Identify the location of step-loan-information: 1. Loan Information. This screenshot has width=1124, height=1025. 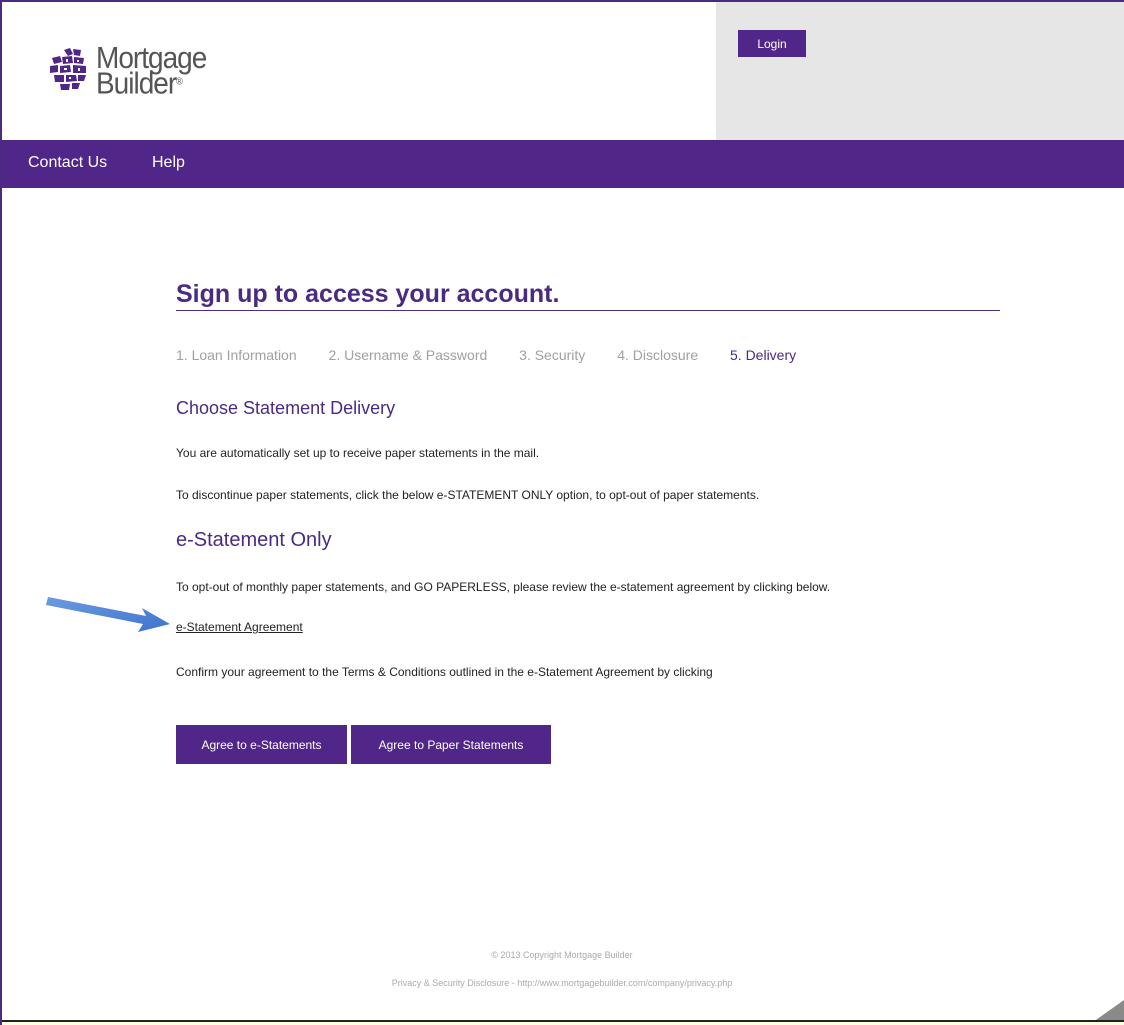
(236, 355).